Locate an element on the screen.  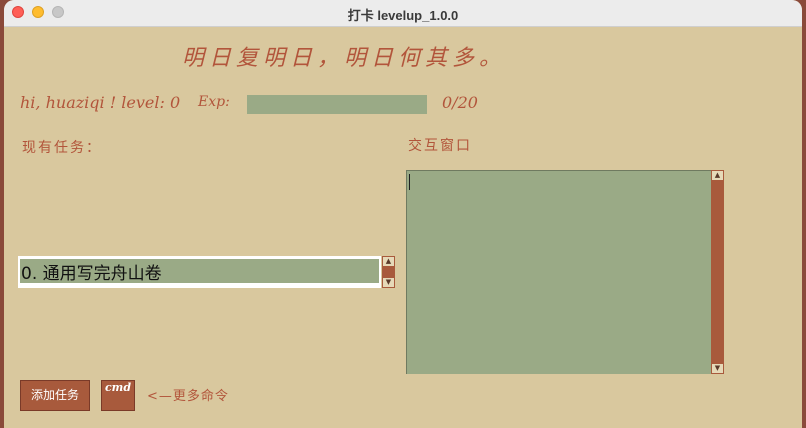
exp-progress-bar is located at coordinates (337, 104).